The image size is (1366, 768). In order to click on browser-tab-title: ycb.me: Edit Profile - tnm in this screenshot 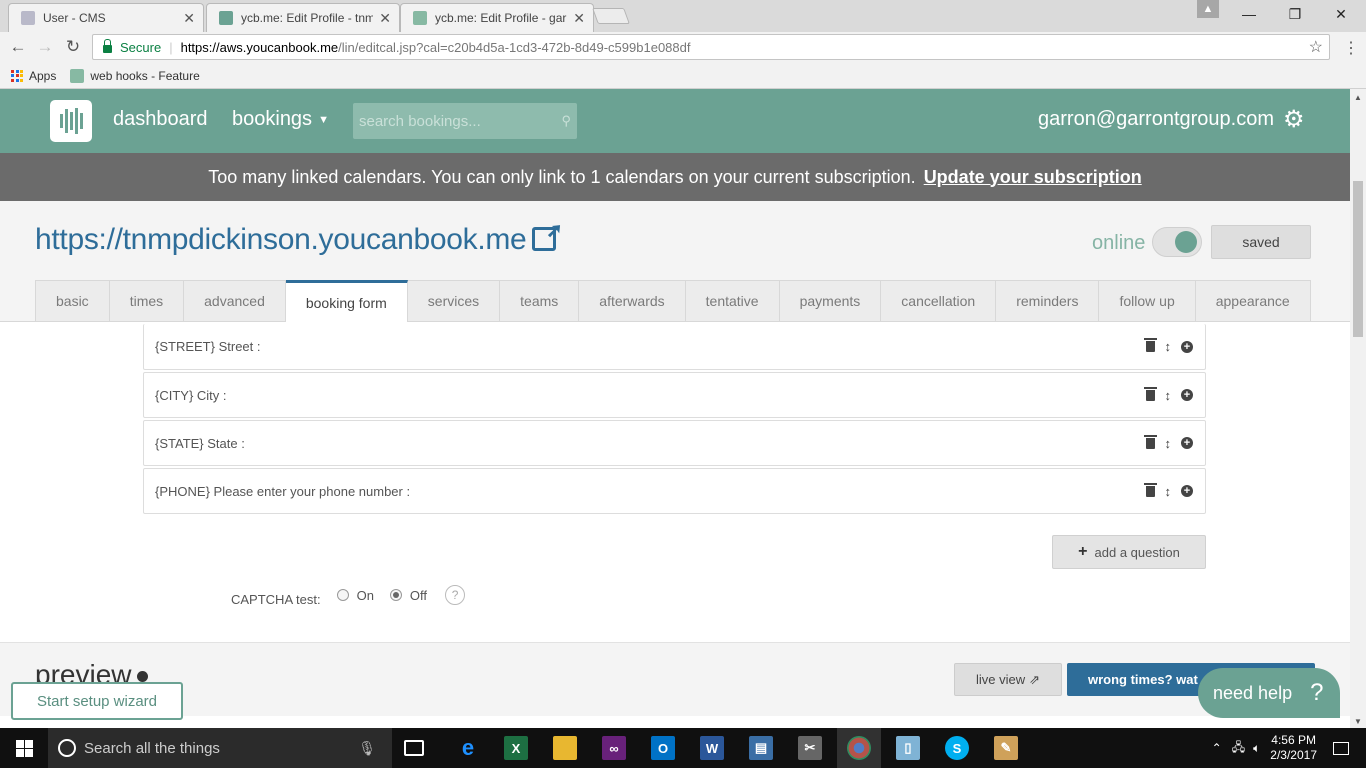, I will do `click(307, 18)`.